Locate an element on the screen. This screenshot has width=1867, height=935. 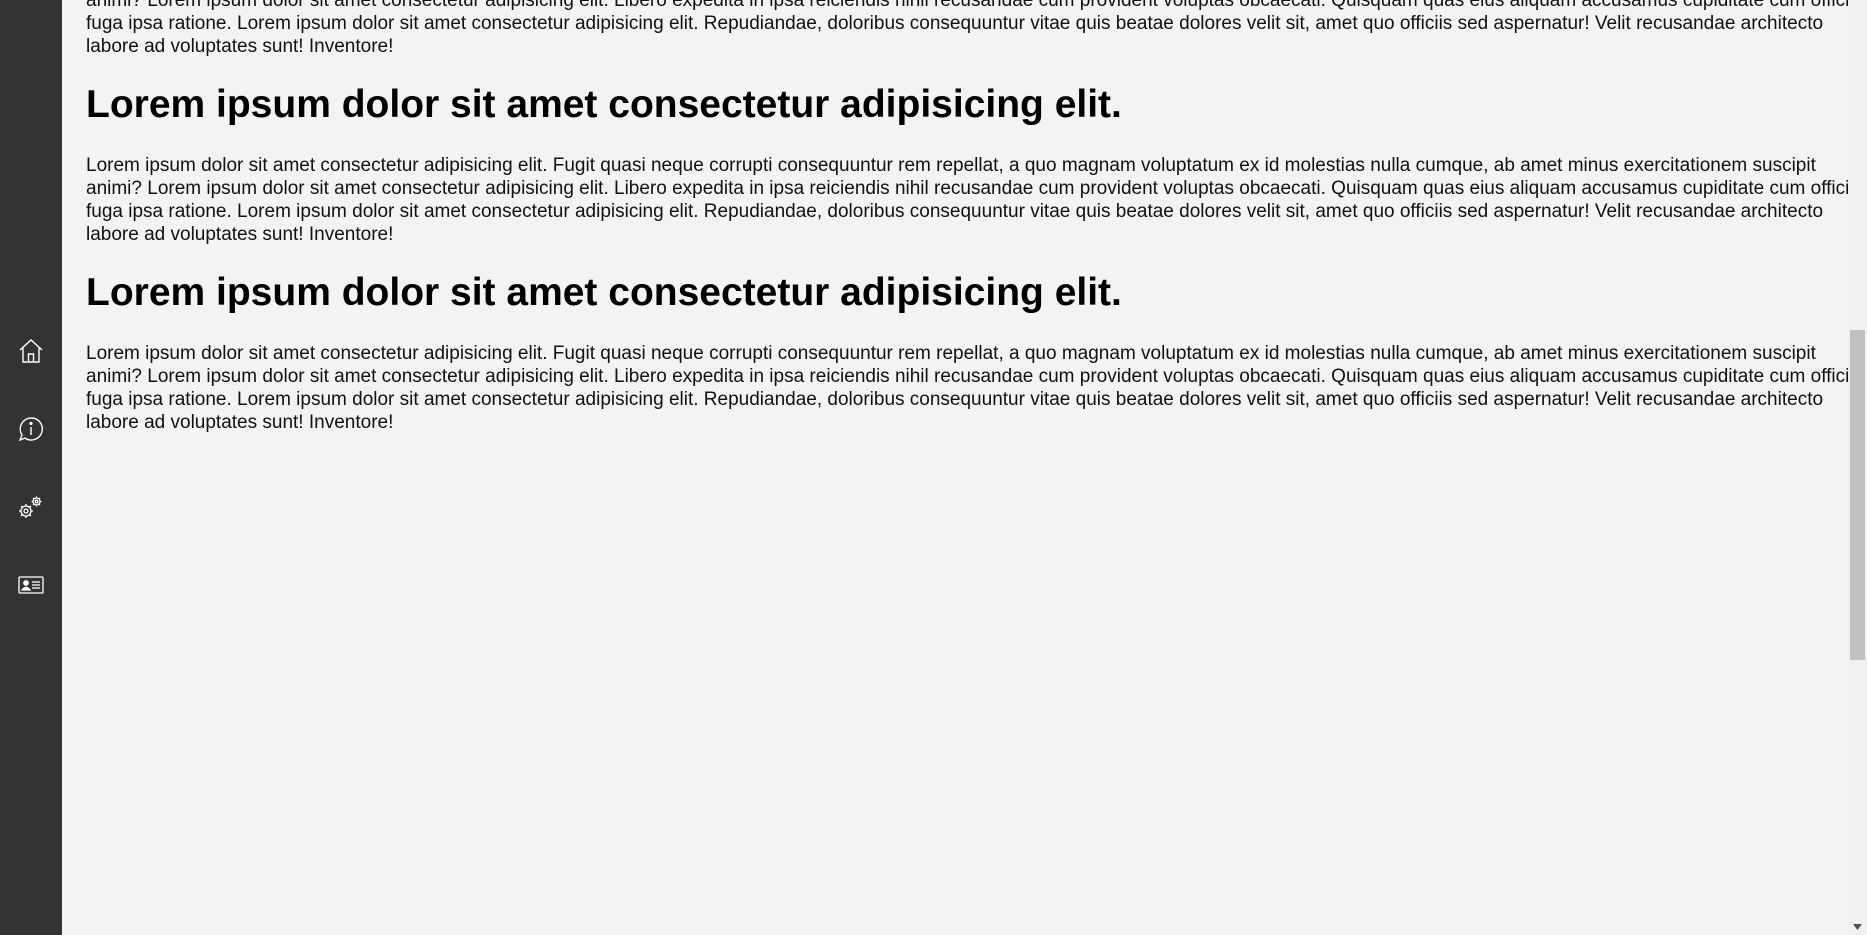
gears-icon is located at coordinates (30, 507).